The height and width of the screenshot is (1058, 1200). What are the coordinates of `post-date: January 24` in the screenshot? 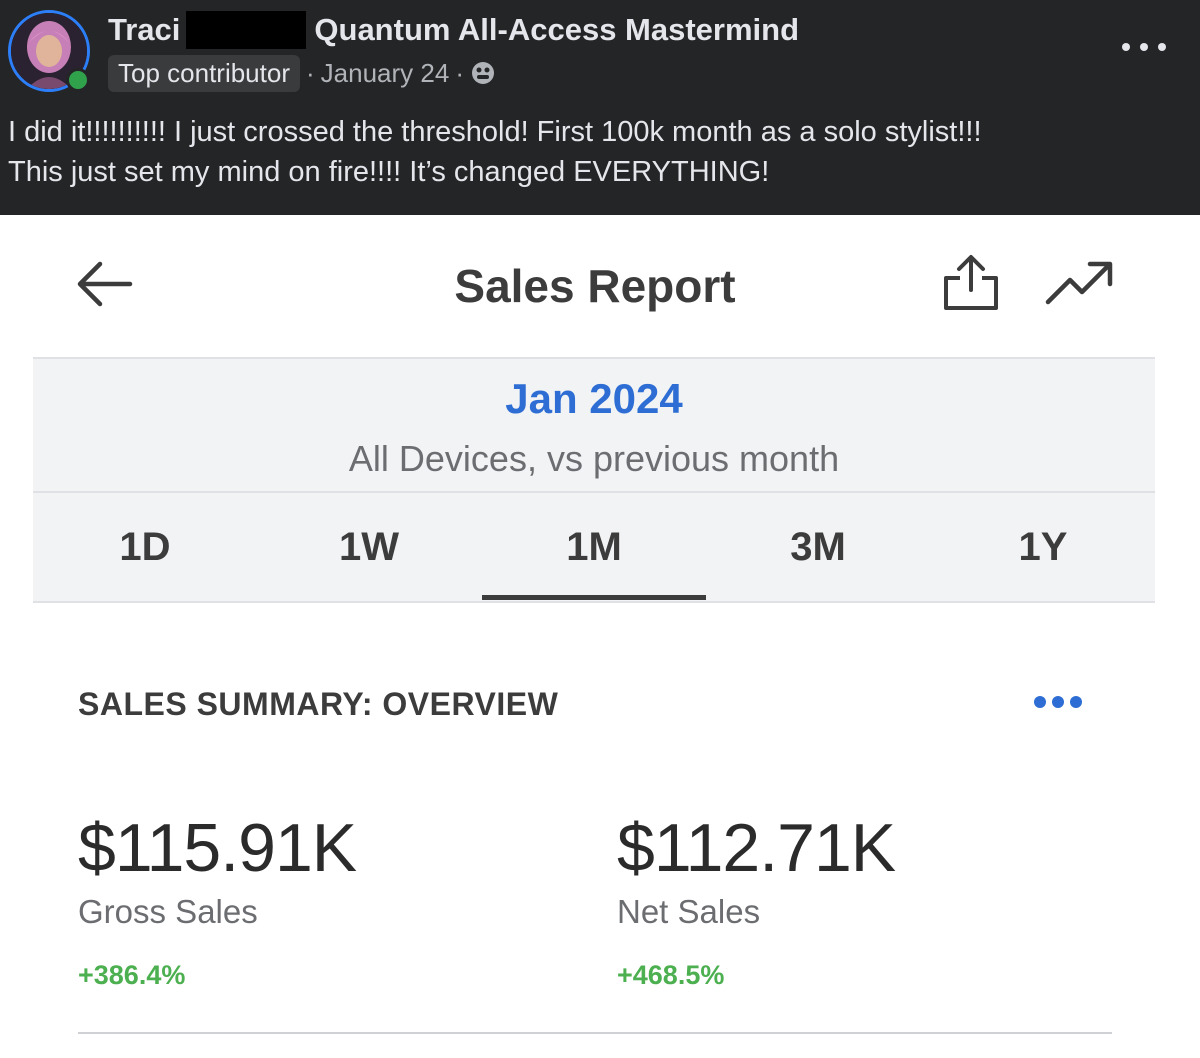 It's located at (385, 73).